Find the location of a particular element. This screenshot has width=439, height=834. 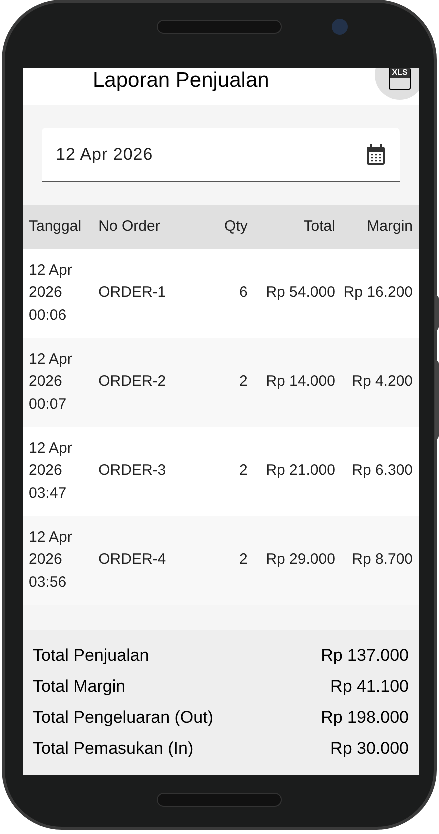

table-cell-text: Rp 16.200 is located at coordinates (378, 293).